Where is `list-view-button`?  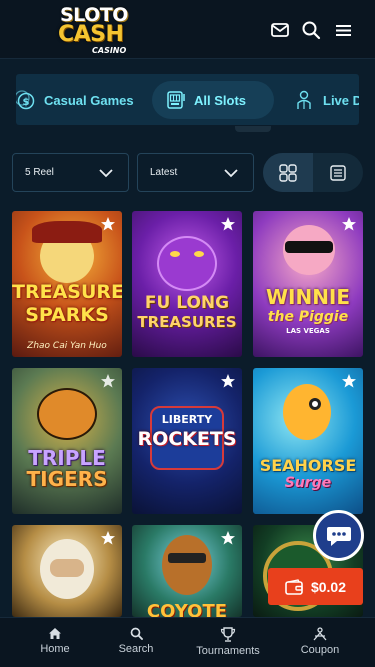
list-view-button is located at coordinates (338, 172).